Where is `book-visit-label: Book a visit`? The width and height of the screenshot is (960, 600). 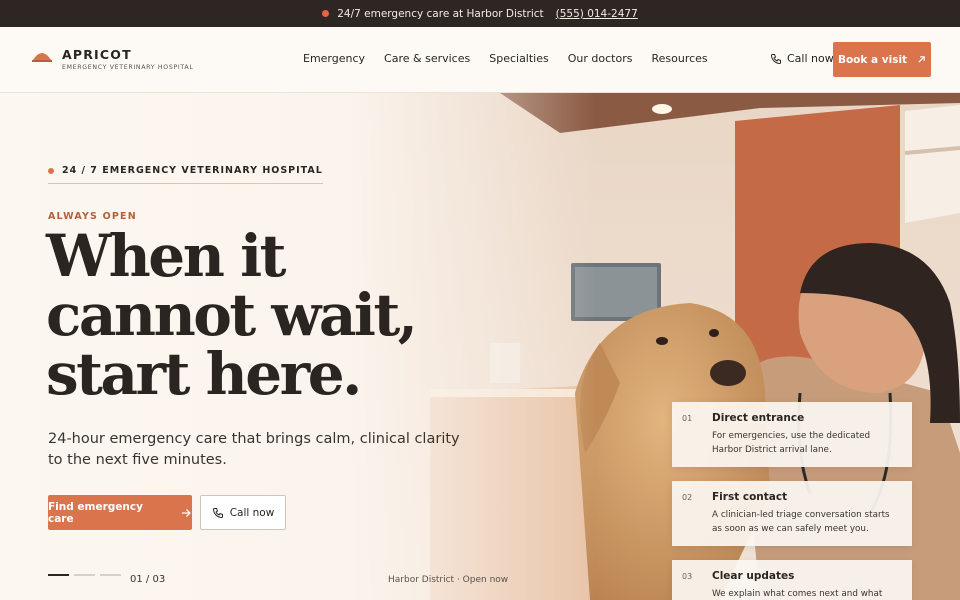 book-visit-label: Book a visit is located at coordinates (872, 59).